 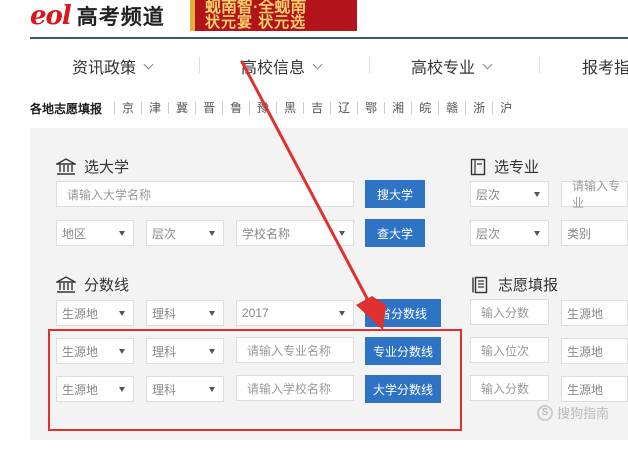 I want to click on watermark-logo-icon: S, so click(x=545, y=412).